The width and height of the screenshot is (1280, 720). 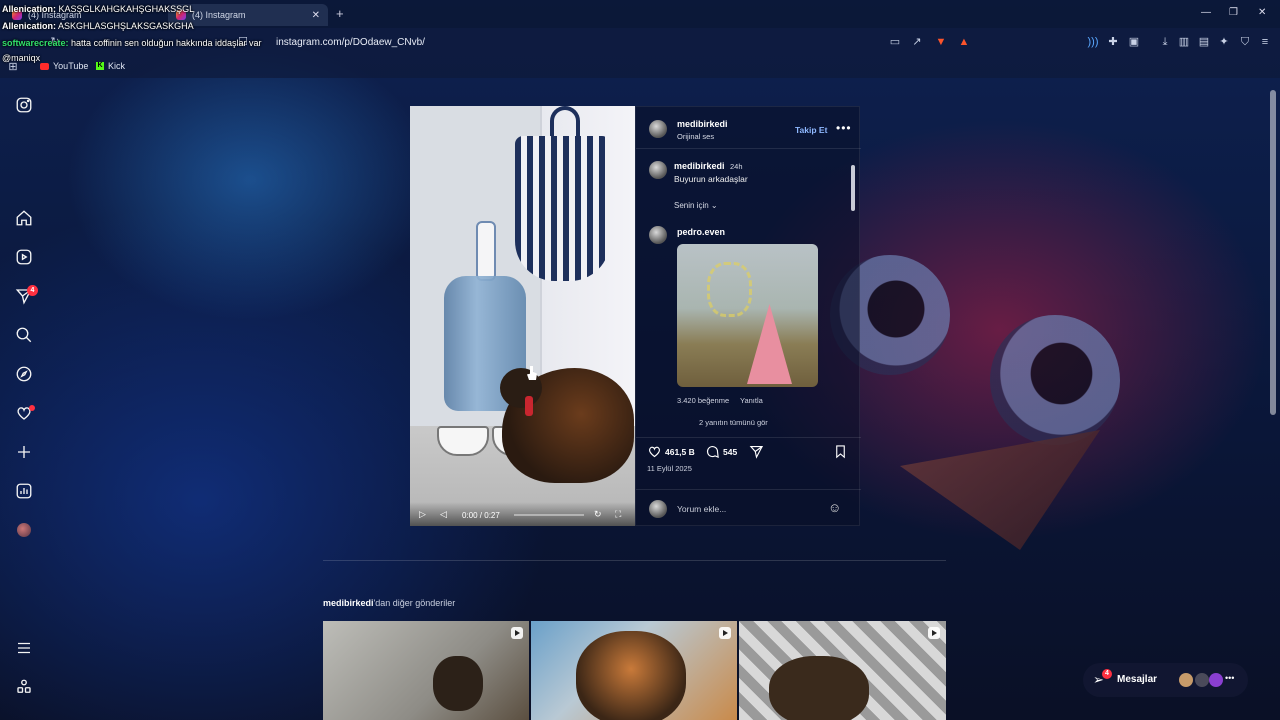 What do you see at coordinates (756, 451) in the screenshot?
I see `share-button` at bounding box center [756, 451].